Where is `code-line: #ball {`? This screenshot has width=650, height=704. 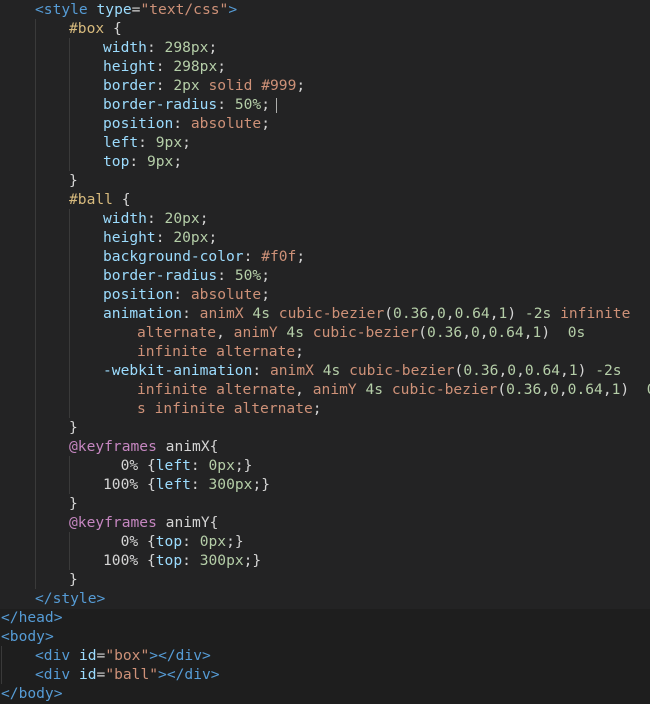
code-line: #ball { is located at coordinates (100, 199).